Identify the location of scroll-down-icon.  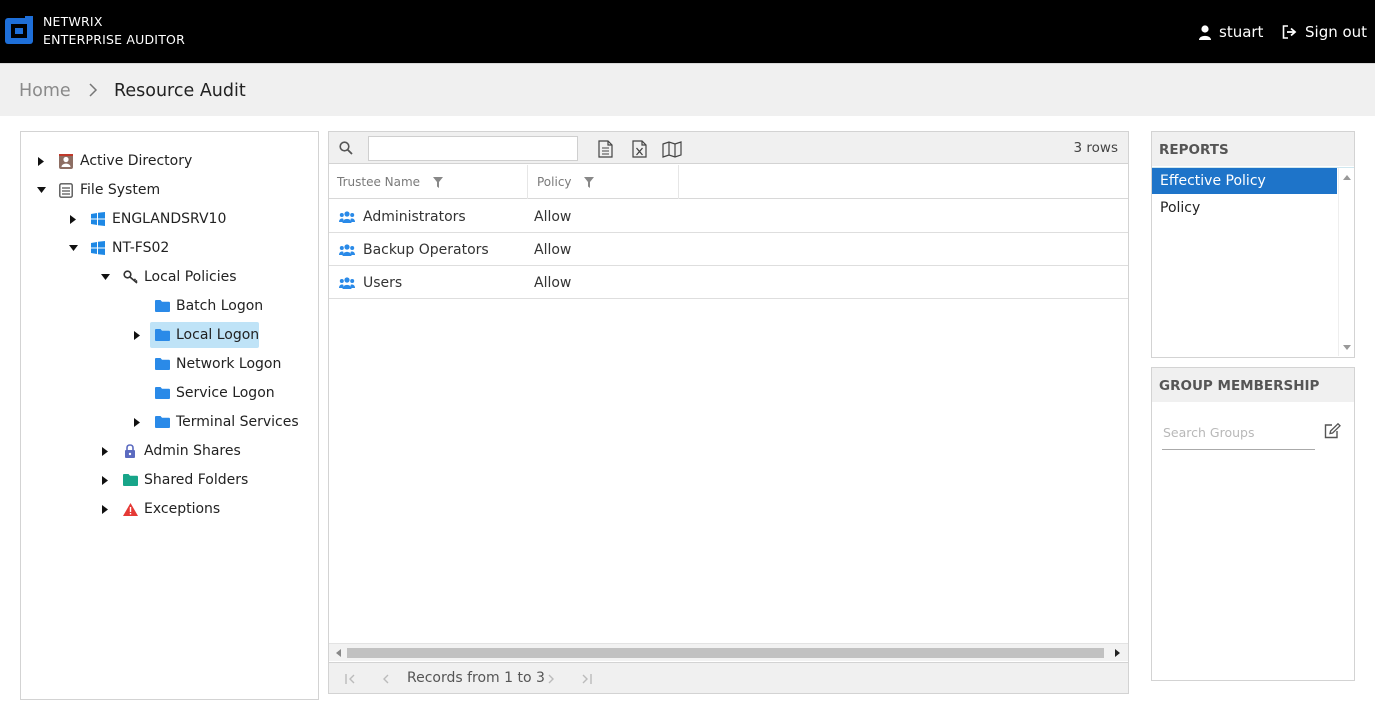
(1347, 347).